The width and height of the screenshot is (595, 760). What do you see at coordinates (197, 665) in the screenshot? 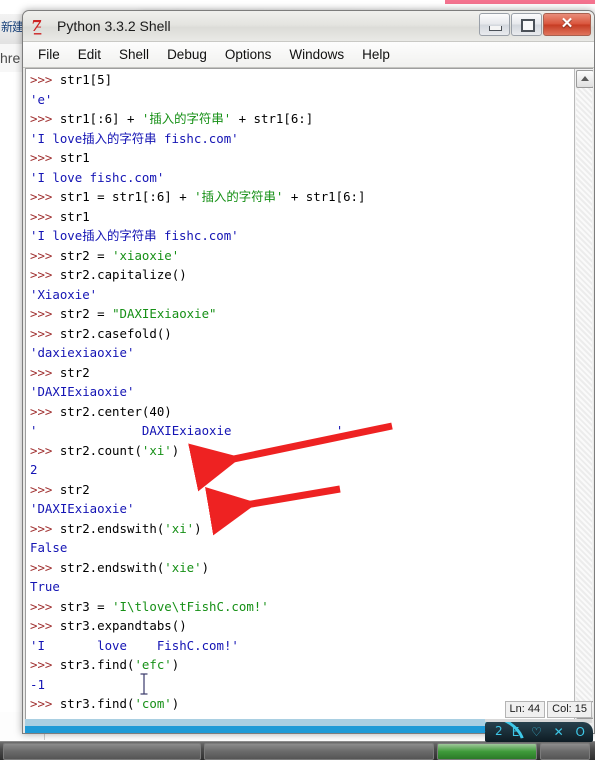
I see `shell-input-line: >>> str3.find('efc')` at bounding box center [197, 665].